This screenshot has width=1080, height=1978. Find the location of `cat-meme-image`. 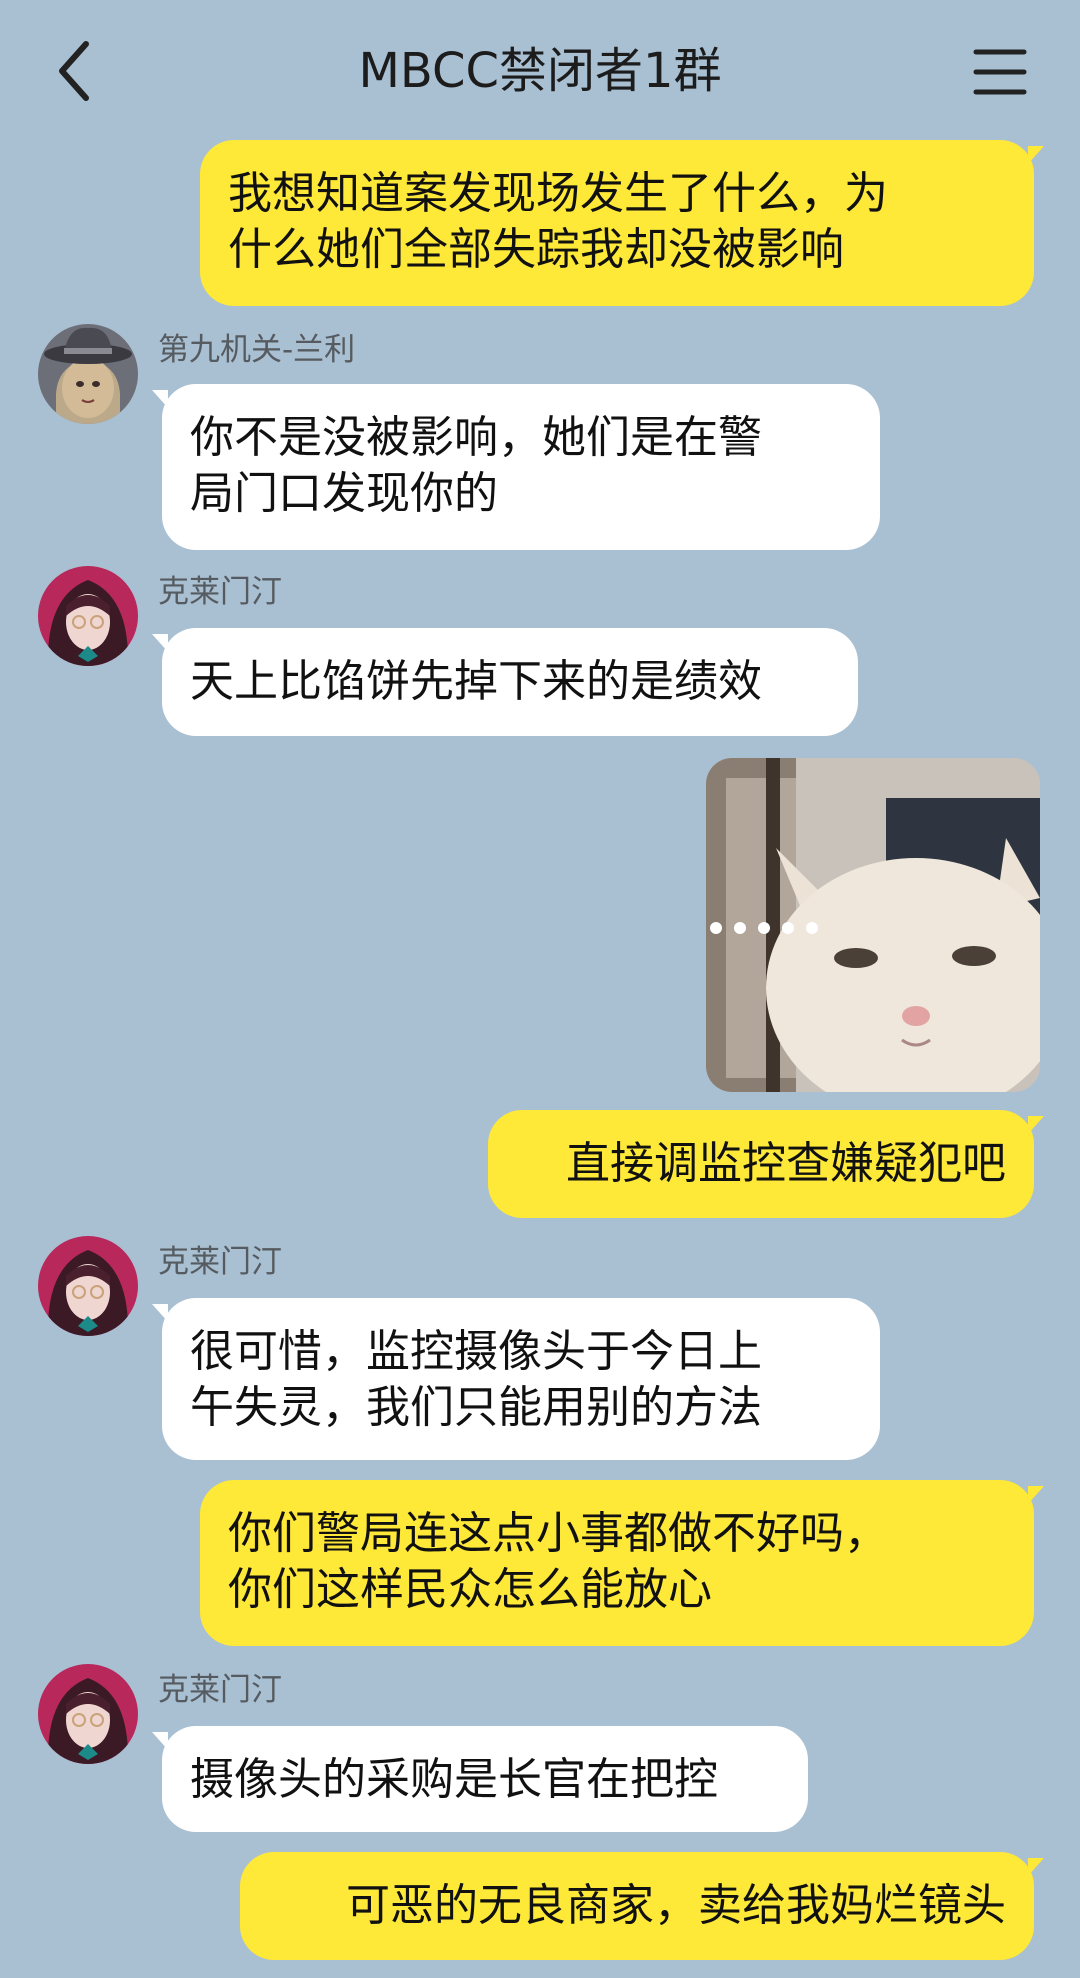

cat-meme-image is located at coordinates (873, 925).